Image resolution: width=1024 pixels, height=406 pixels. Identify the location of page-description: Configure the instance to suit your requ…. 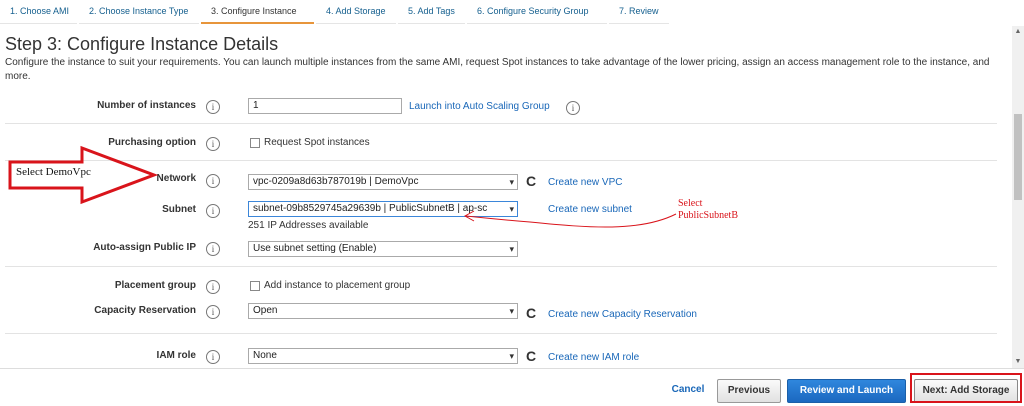
(497, 69).